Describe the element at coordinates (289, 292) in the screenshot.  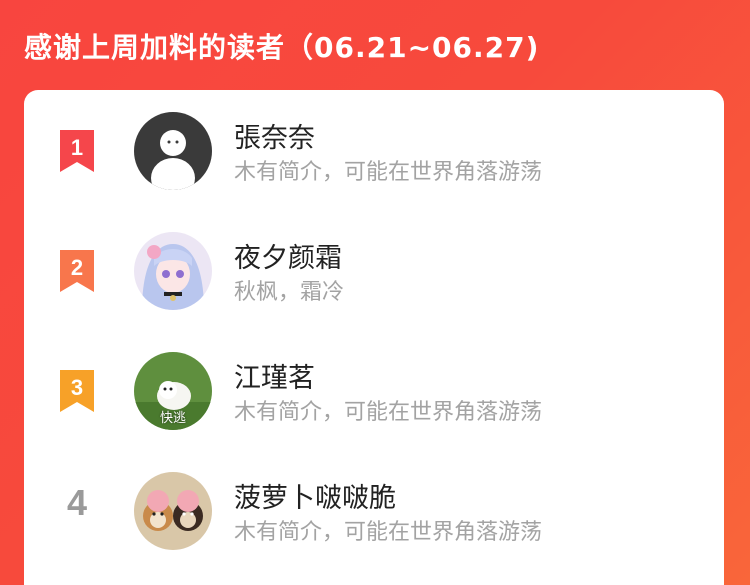
I see `reader-description: 秋枫，霜冷` at that location.